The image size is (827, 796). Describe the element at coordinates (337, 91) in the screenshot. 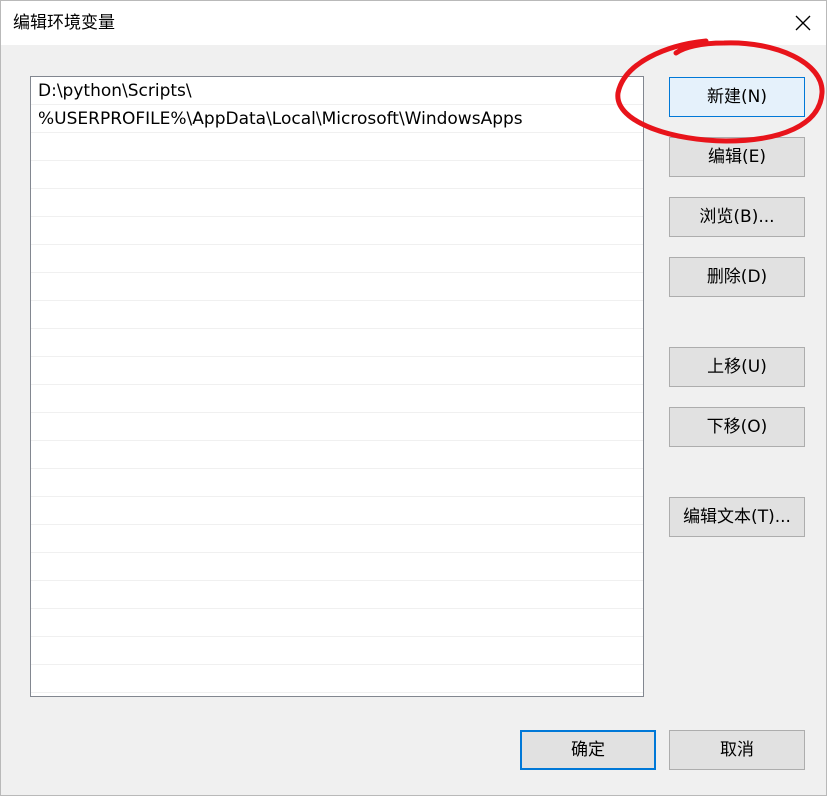

I see `path-list-item: D:\python\Scripts\` at that location.